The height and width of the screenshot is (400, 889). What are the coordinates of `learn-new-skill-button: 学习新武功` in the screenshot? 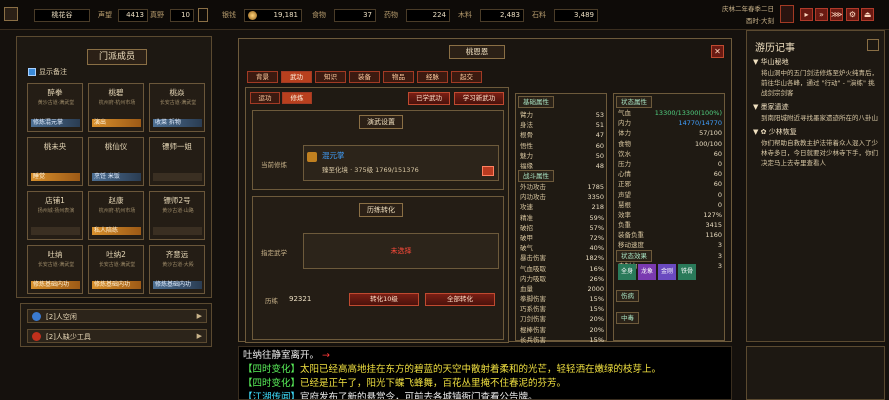 It's located at (479, 98).